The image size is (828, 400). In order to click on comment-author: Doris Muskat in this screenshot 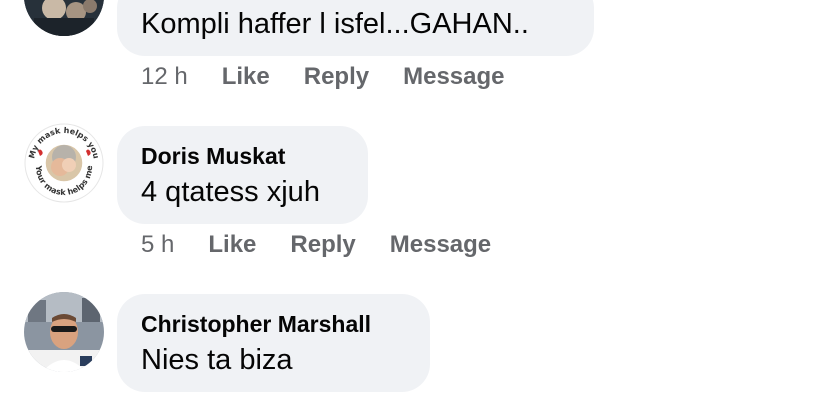, I will do `click(213, 156)`.